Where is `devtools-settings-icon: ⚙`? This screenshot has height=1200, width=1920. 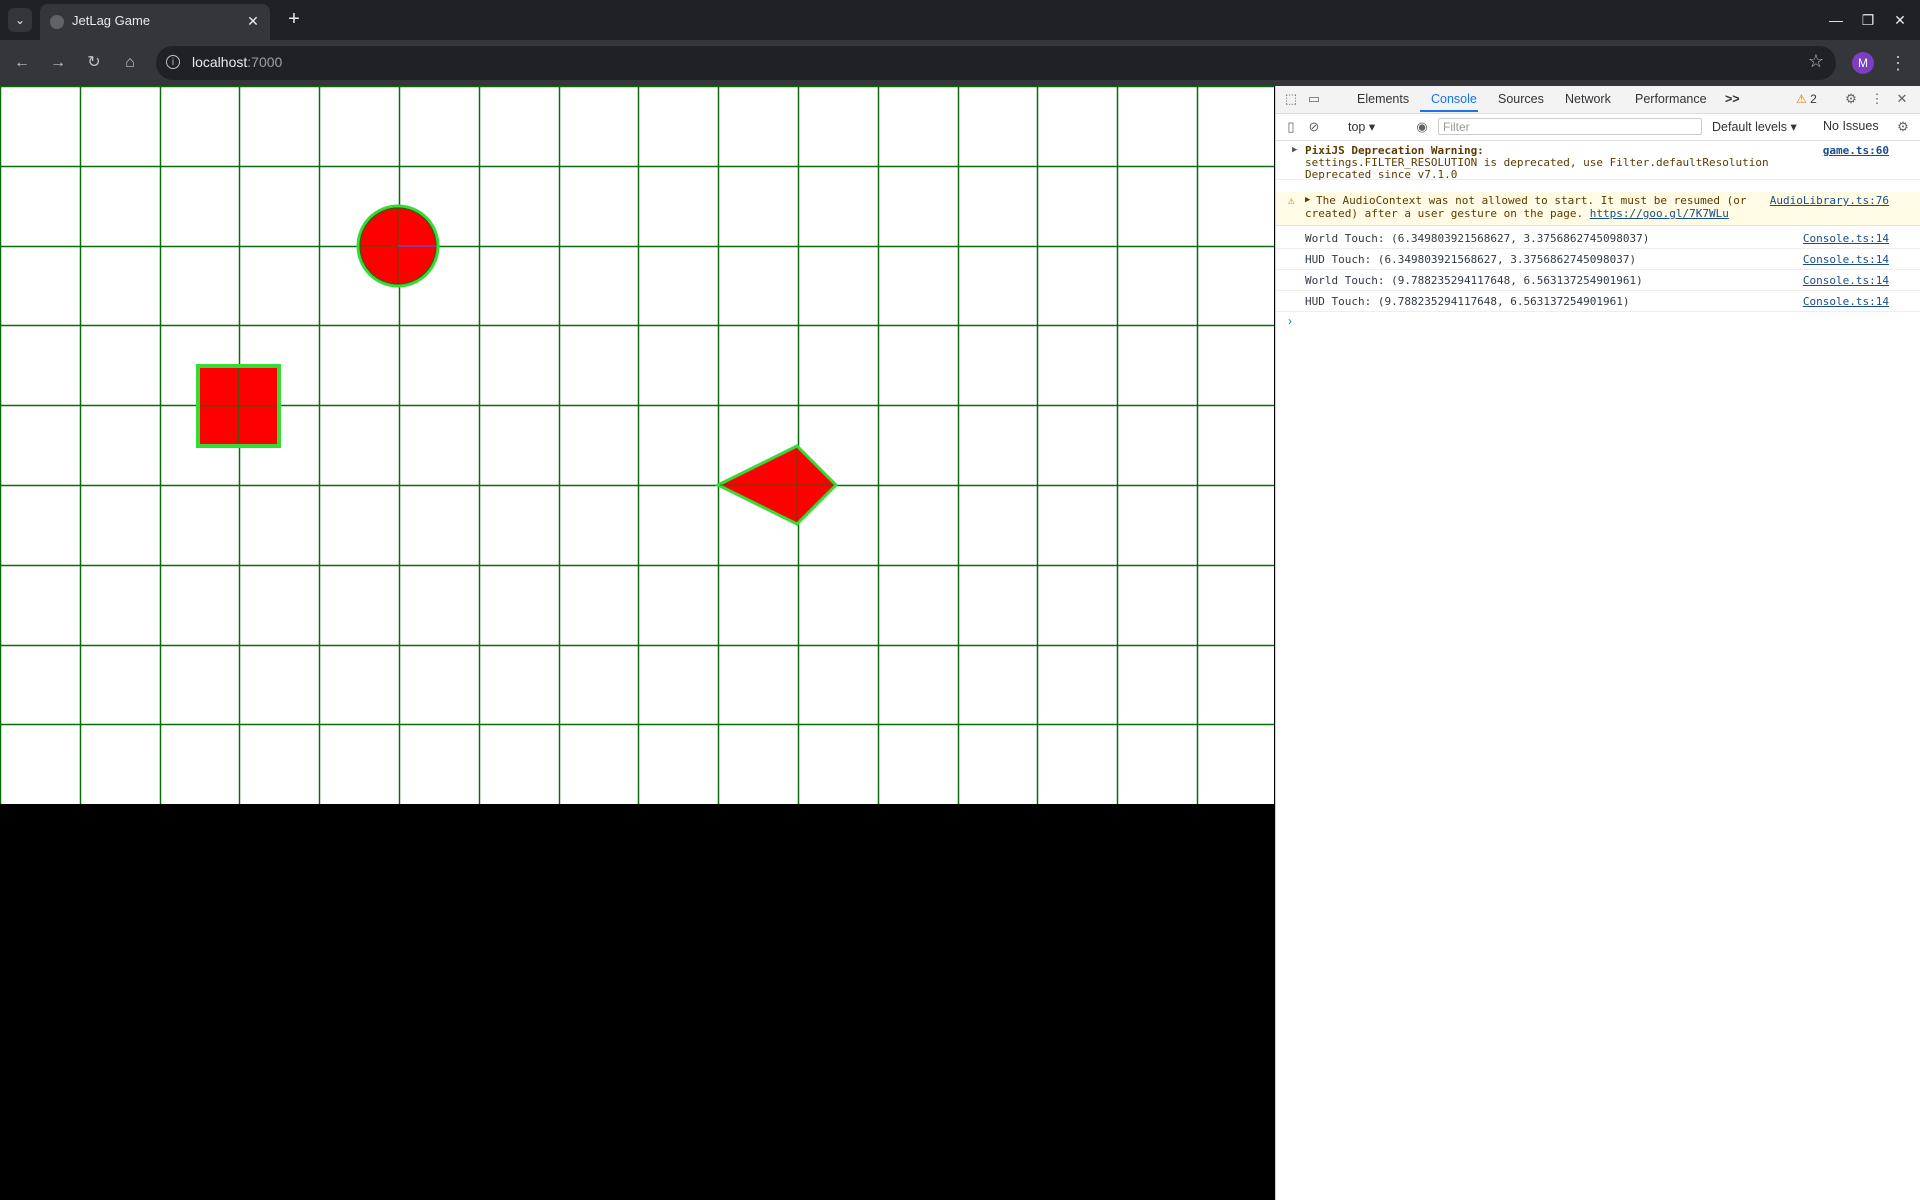
devtools-settings-icon: ⚙ is located at coordinates (1851, 99).